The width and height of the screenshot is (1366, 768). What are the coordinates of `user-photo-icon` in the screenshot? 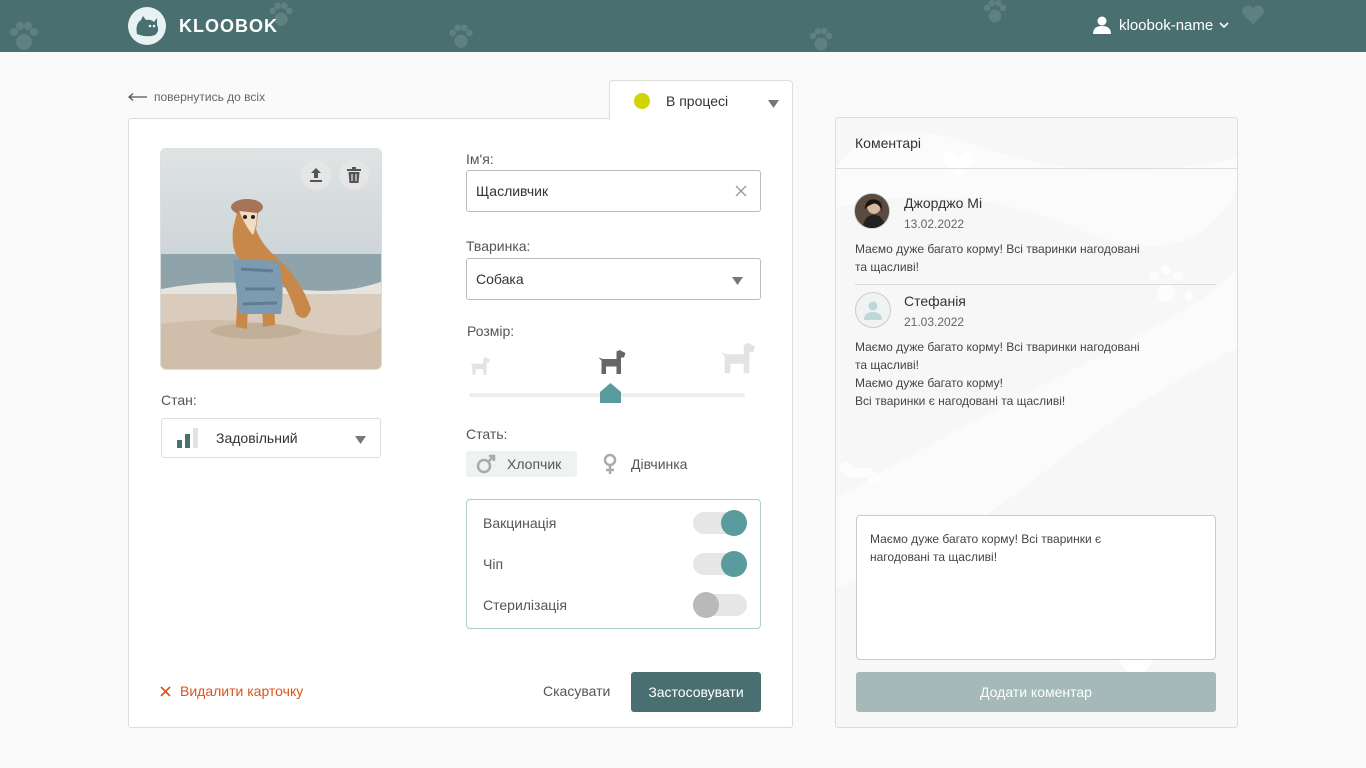 It's located at (872, 211).